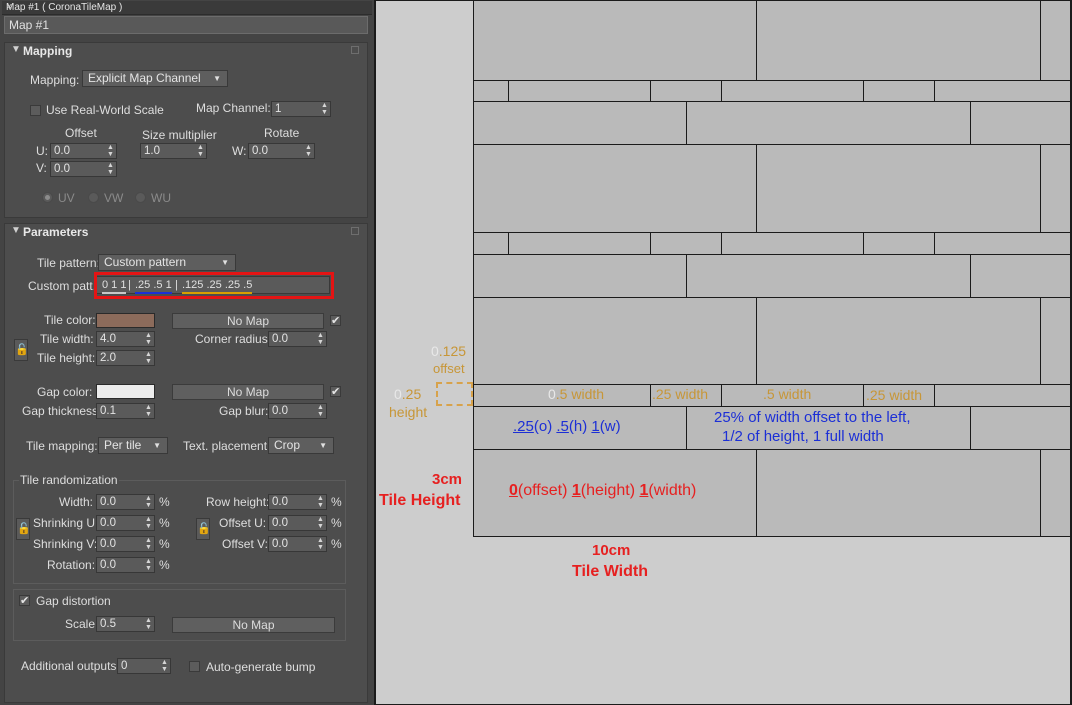 The width and height of the screenshot is (1072, 705). What do you see at coordinates (194, 666) in the screenshot?
I see `auto-generate-bump-checkbox` at bounding box center [194, 666].